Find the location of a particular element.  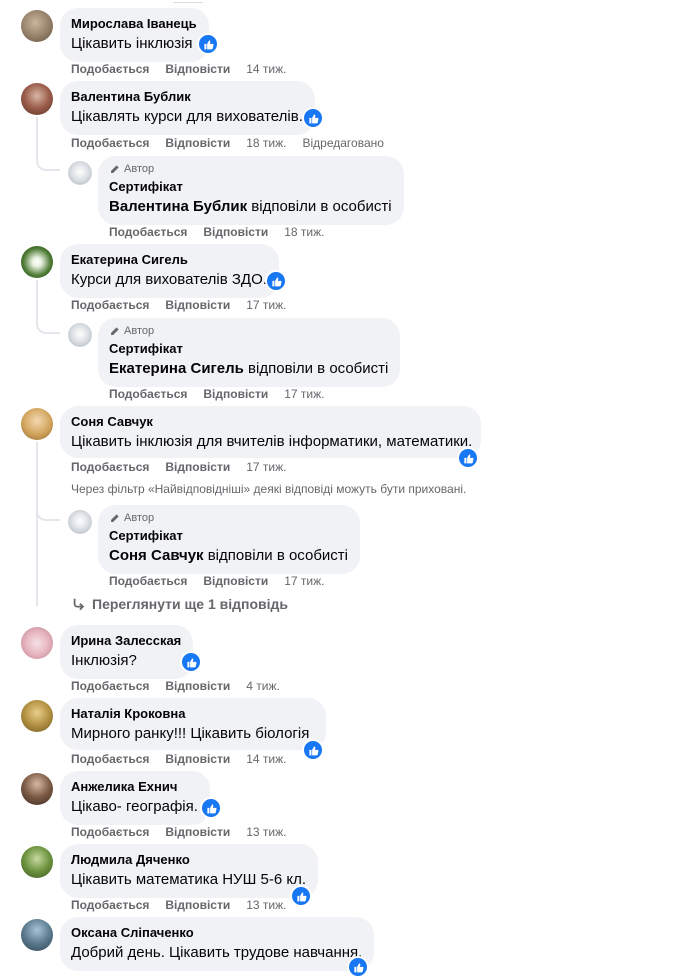

comment-text: Добрий день. Цікавить трудове навчання. is located at coordinates (217, 952).